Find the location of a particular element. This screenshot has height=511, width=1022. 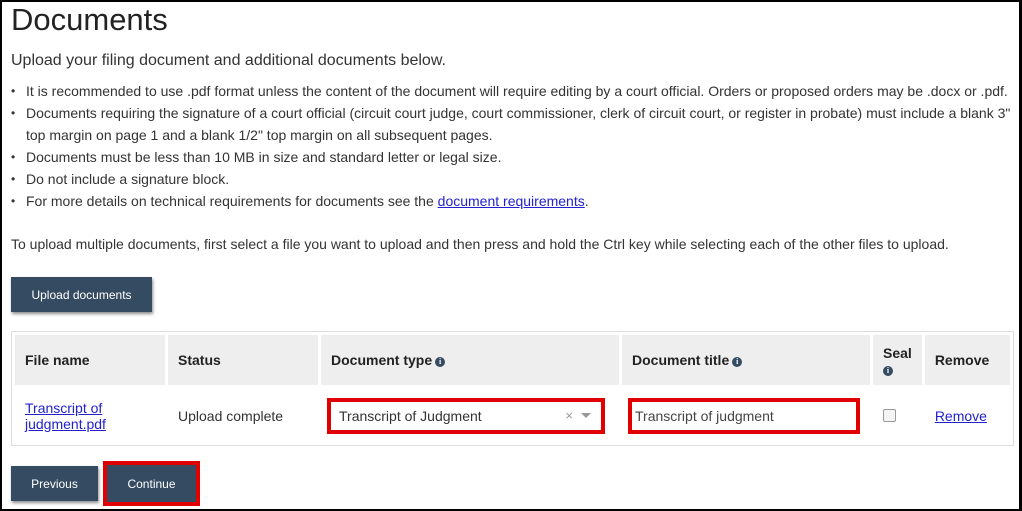

header-seal: Seal i is located at coordinates (897, 360).